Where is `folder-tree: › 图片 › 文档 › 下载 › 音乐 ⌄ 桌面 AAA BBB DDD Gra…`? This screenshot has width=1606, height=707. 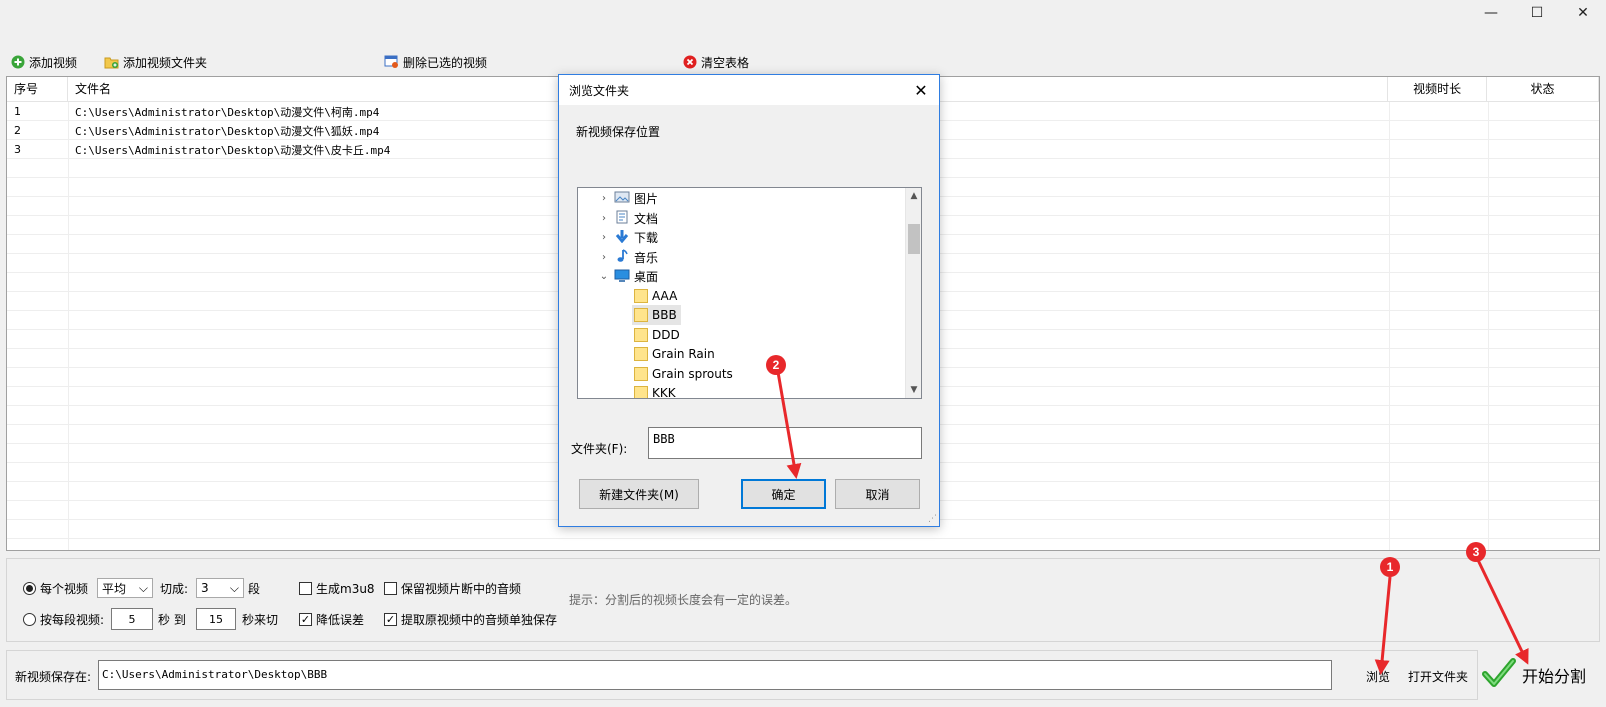
folder-tree: › 图片 › 文档 › 下载 › 音乐 ⌄ 桌面 AAA BBB DDD Gra… is located at coordinates (749, 293).